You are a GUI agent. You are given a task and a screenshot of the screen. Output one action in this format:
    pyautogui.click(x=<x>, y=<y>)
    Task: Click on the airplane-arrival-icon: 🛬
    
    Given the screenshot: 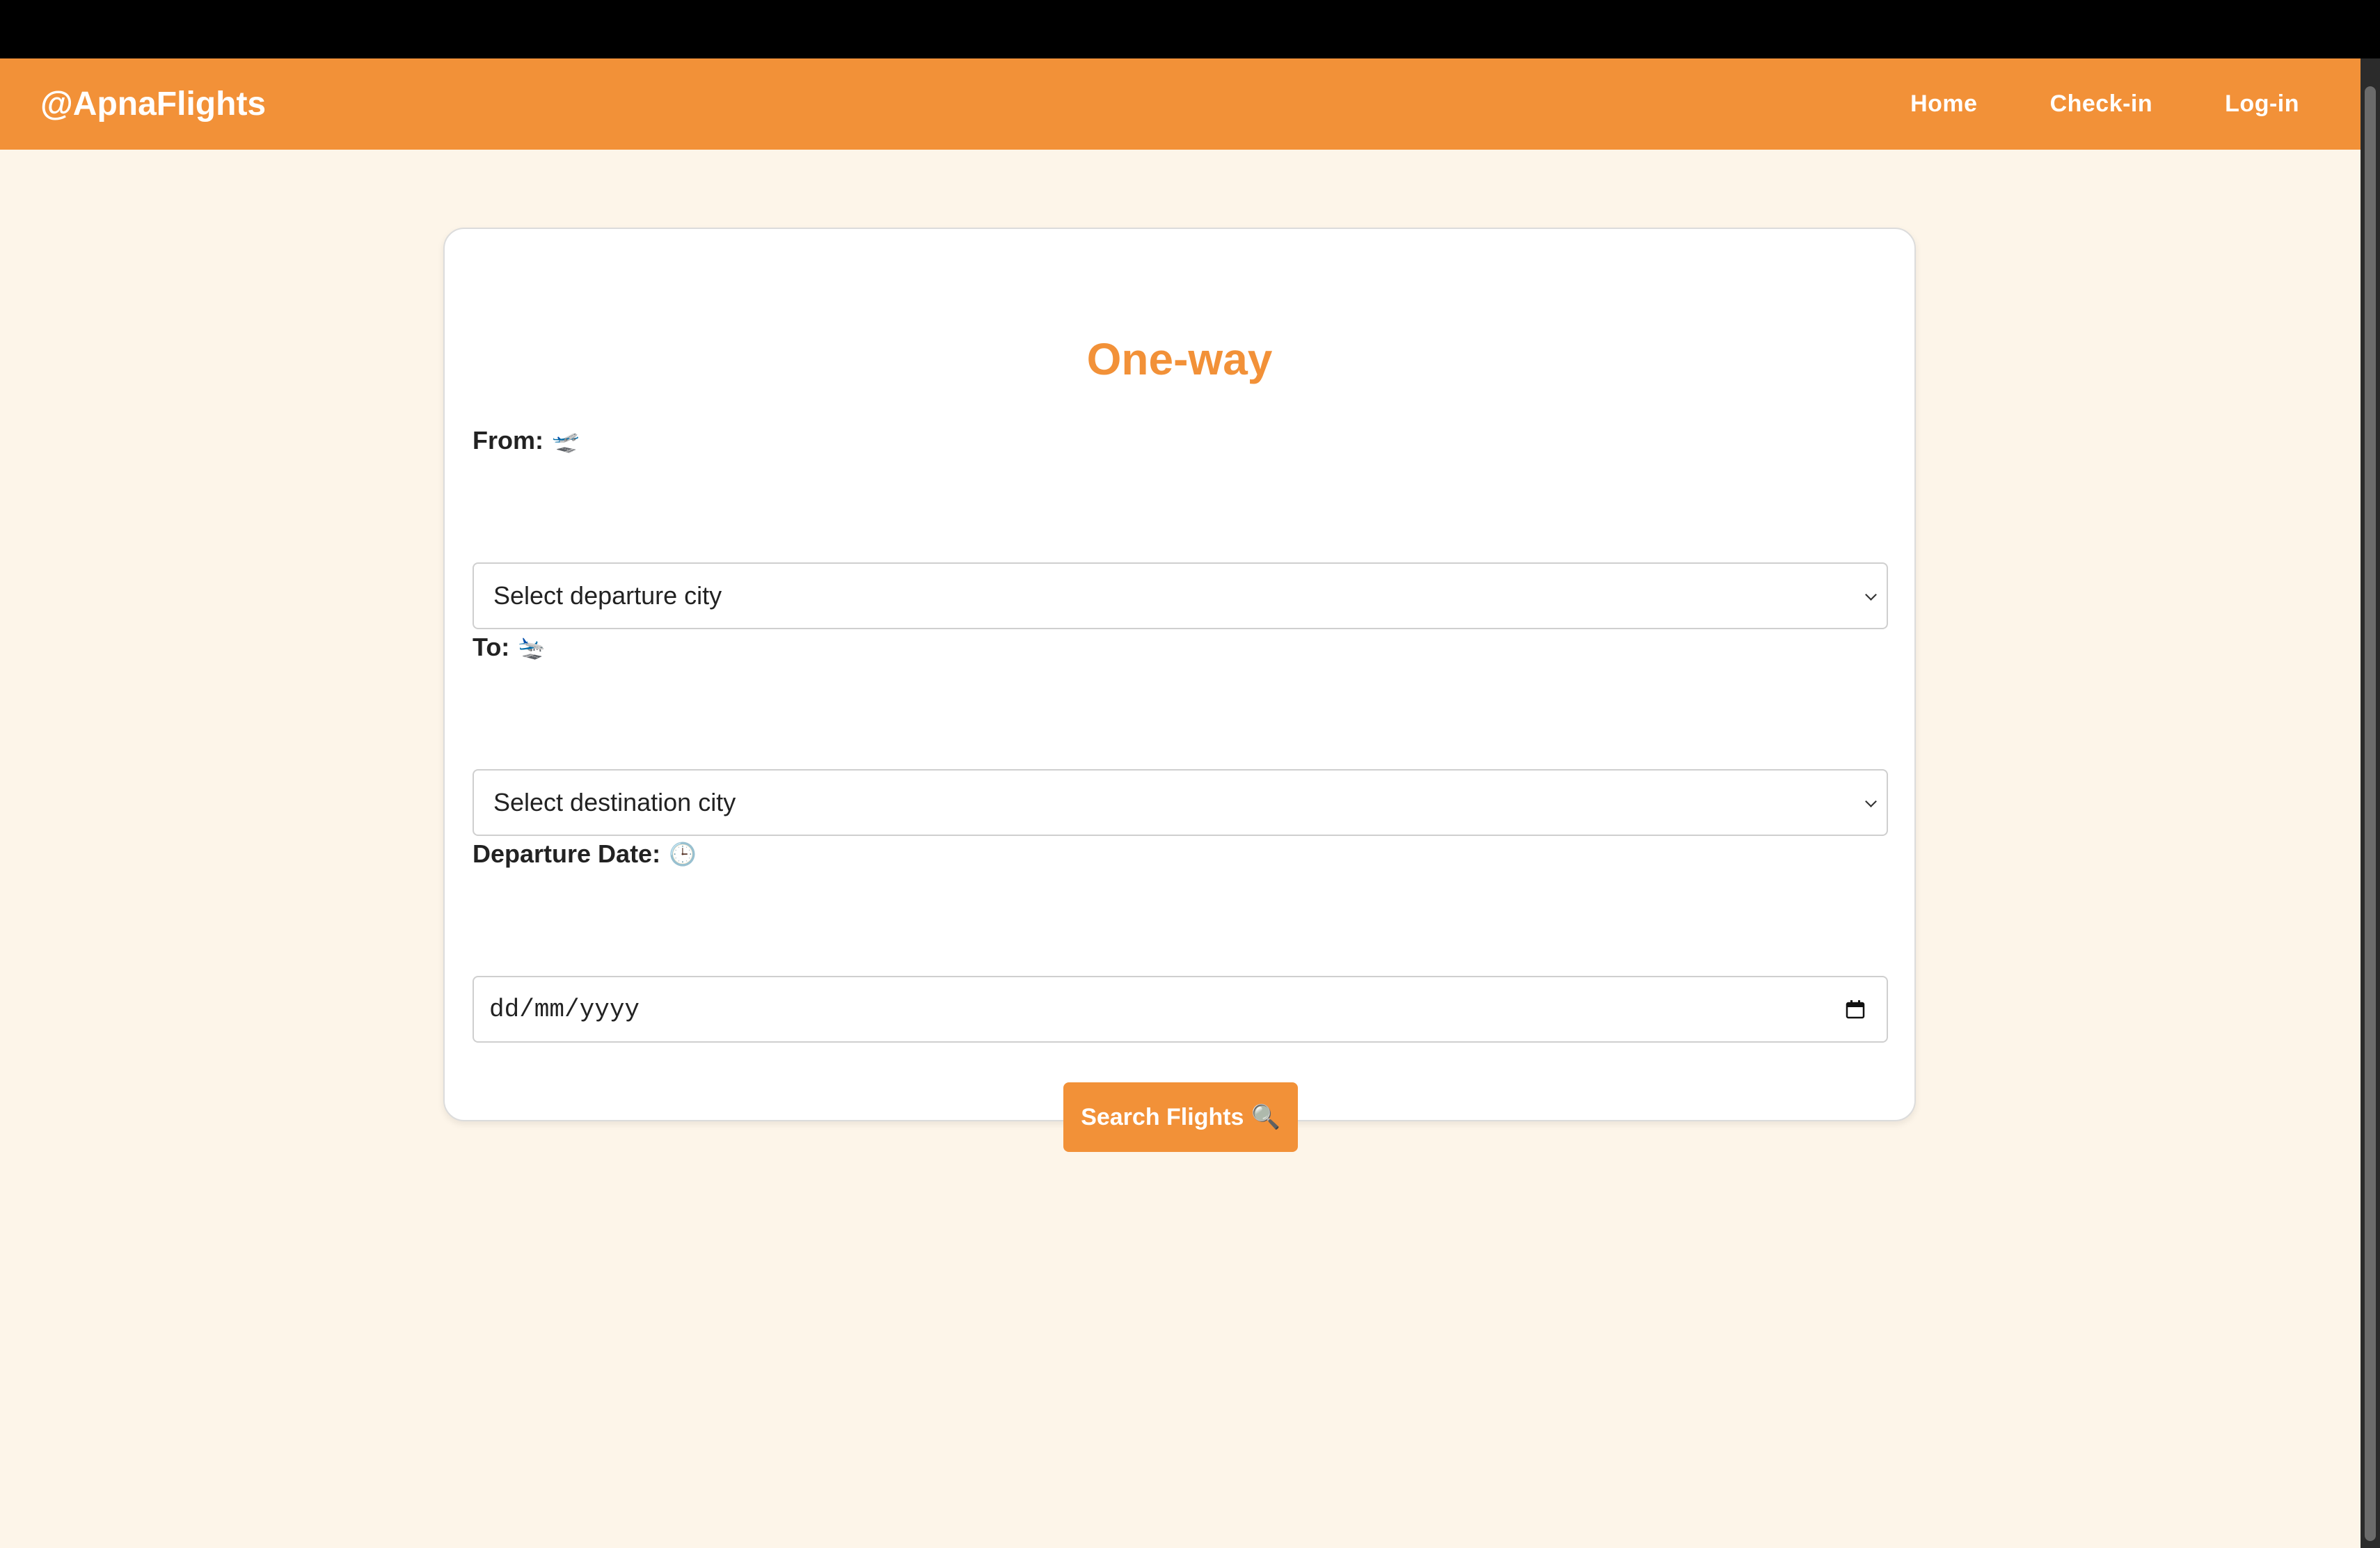 What is the action you would take?
    pyautogui.click(x=532, y=647)
    